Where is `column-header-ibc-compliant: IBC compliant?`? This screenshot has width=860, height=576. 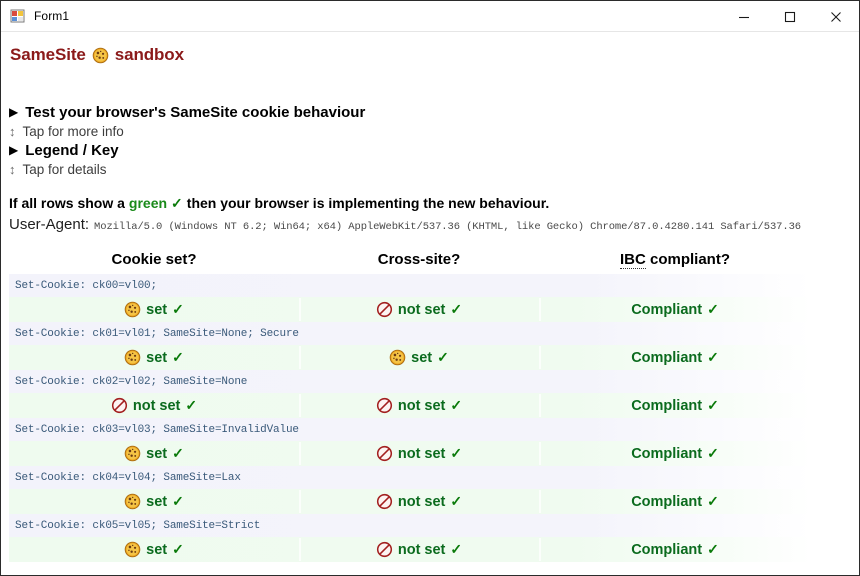
column-header-ibc-compliant: IBC compliant? is located at coordinates (675, 259).